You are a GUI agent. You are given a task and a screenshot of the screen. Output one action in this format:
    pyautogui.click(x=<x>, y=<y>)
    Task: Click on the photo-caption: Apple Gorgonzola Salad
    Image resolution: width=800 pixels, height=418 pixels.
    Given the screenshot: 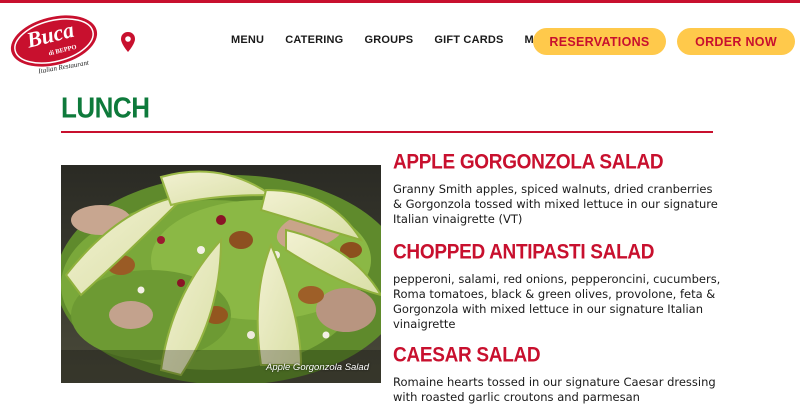 What is the action you would take?
    pyautogui.click(x=317, y=367)
    